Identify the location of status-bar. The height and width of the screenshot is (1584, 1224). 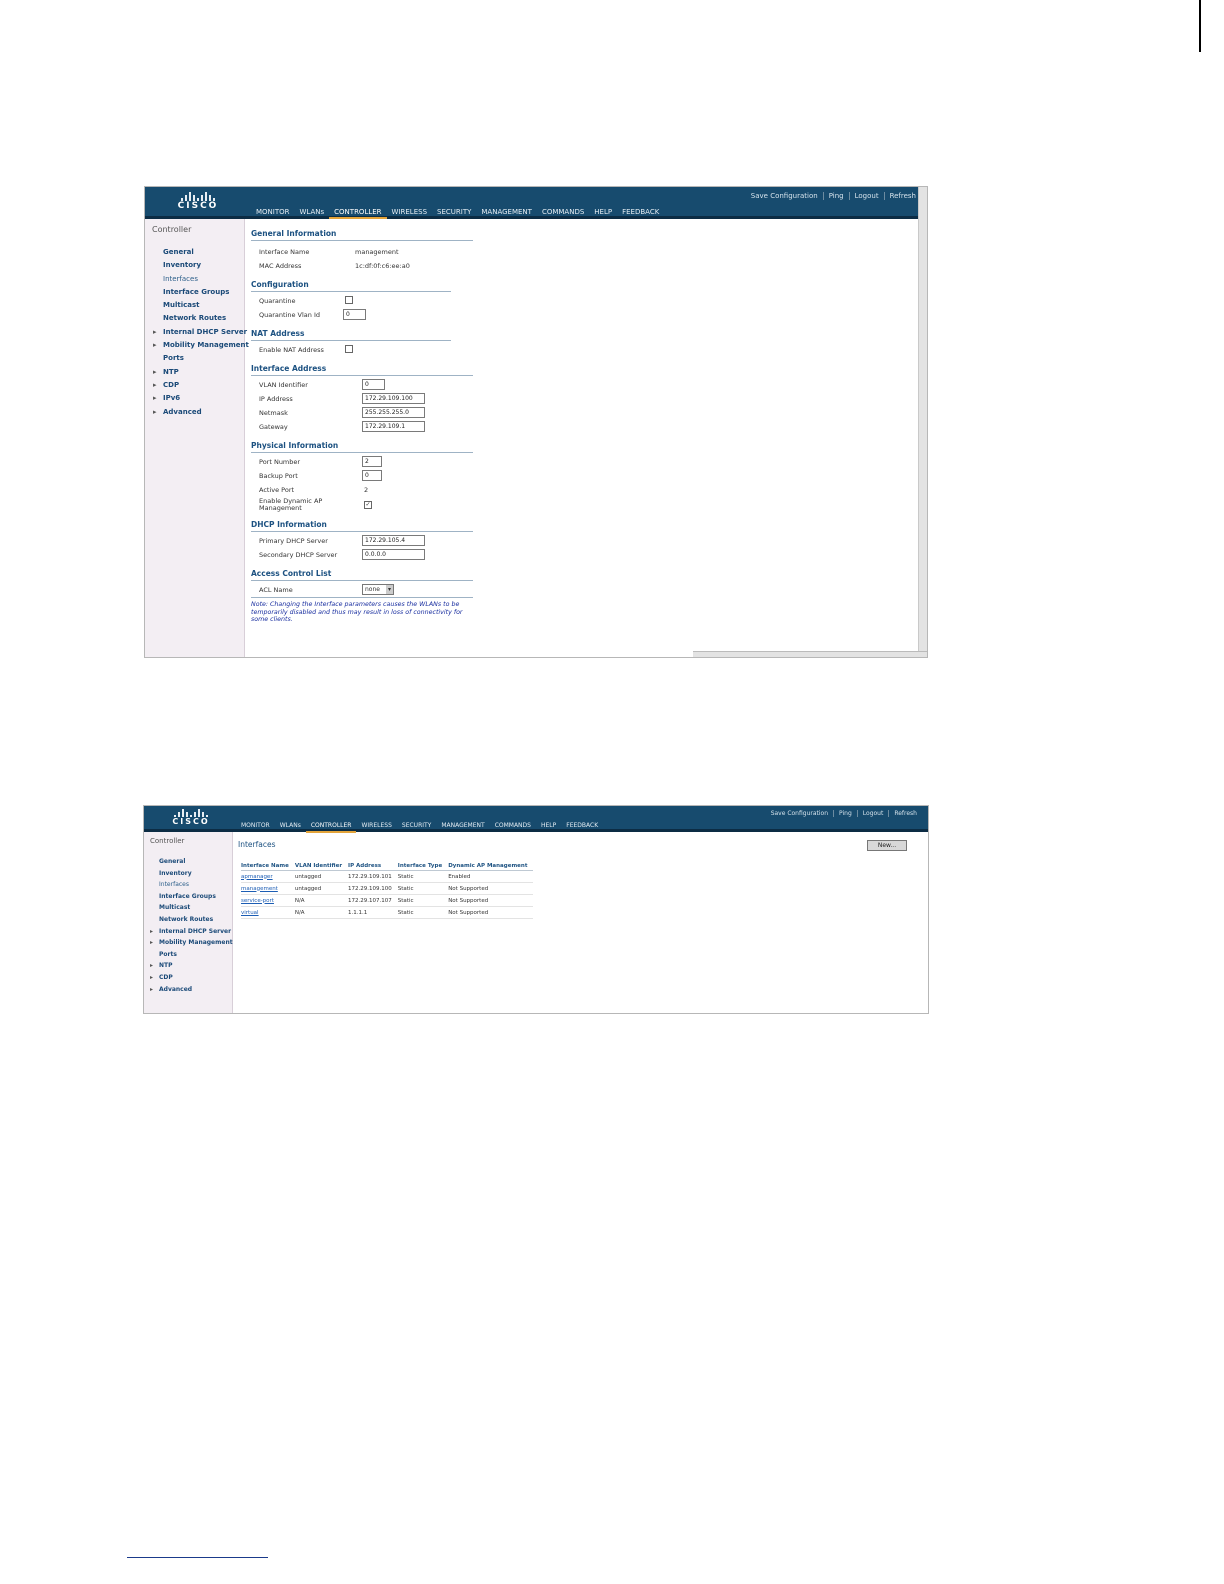
(810, 654).